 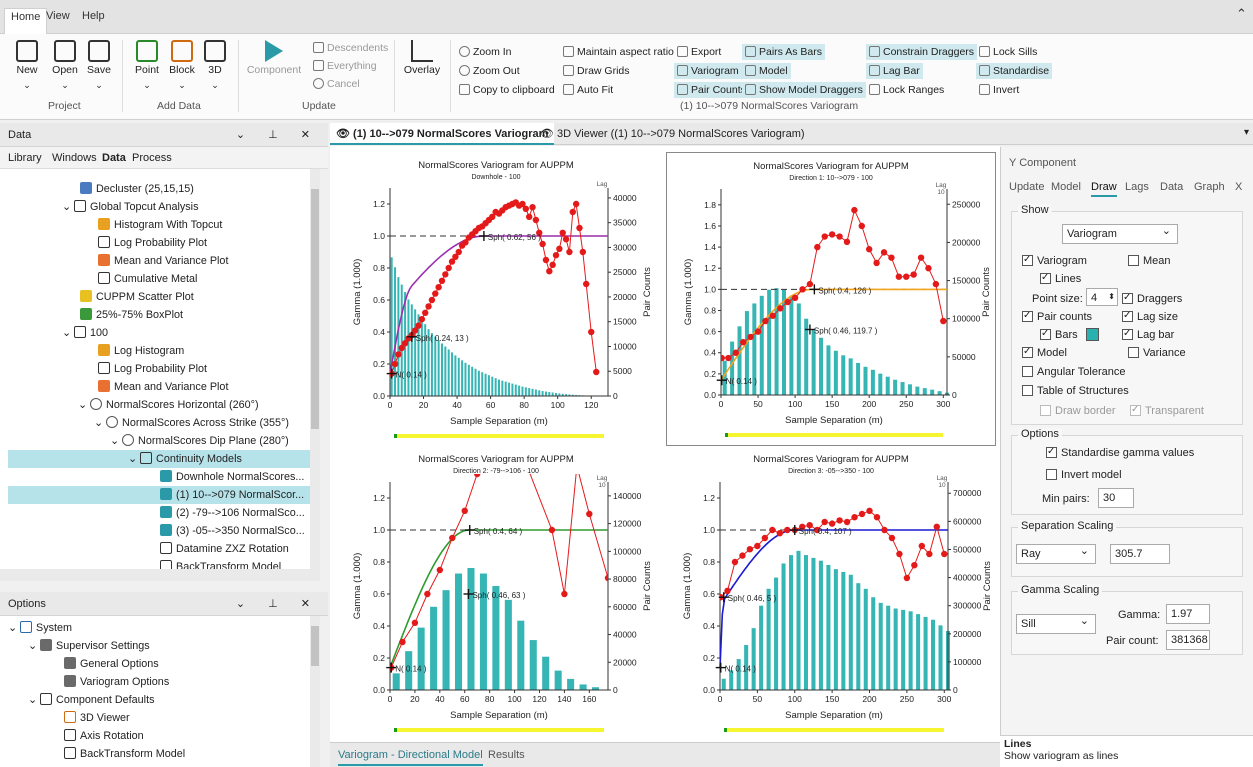 What do you see at coordinates (25, 158) in the screenshot?
I see `tab-library: Library` at bounding box center [25, 158].